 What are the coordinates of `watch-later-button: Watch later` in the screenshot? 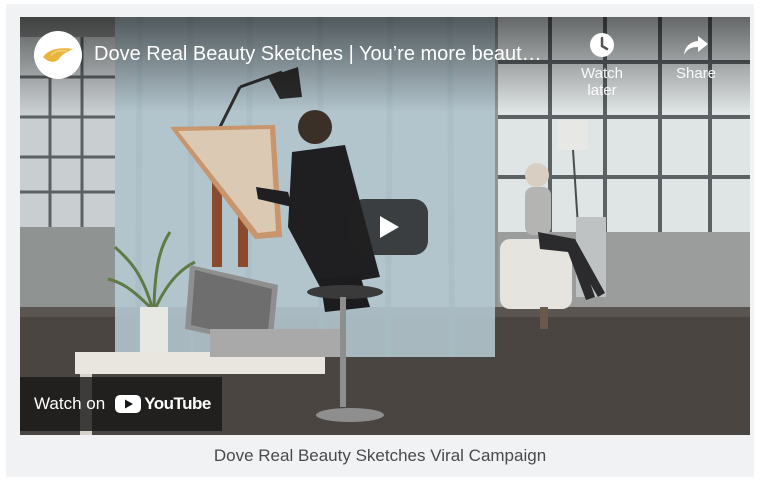 It's located at (602, 65).